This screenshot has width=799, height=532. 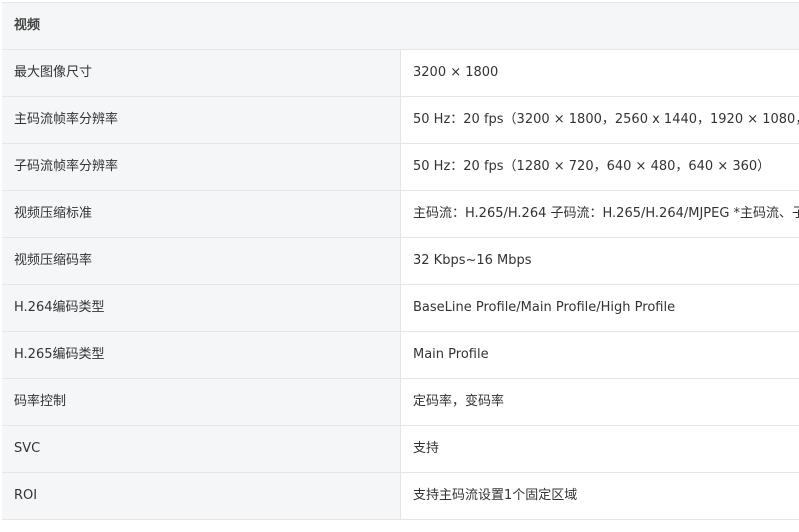 I want to click on row-value: 支持主码流设置1个固定区域, so click(x=599, y=496).